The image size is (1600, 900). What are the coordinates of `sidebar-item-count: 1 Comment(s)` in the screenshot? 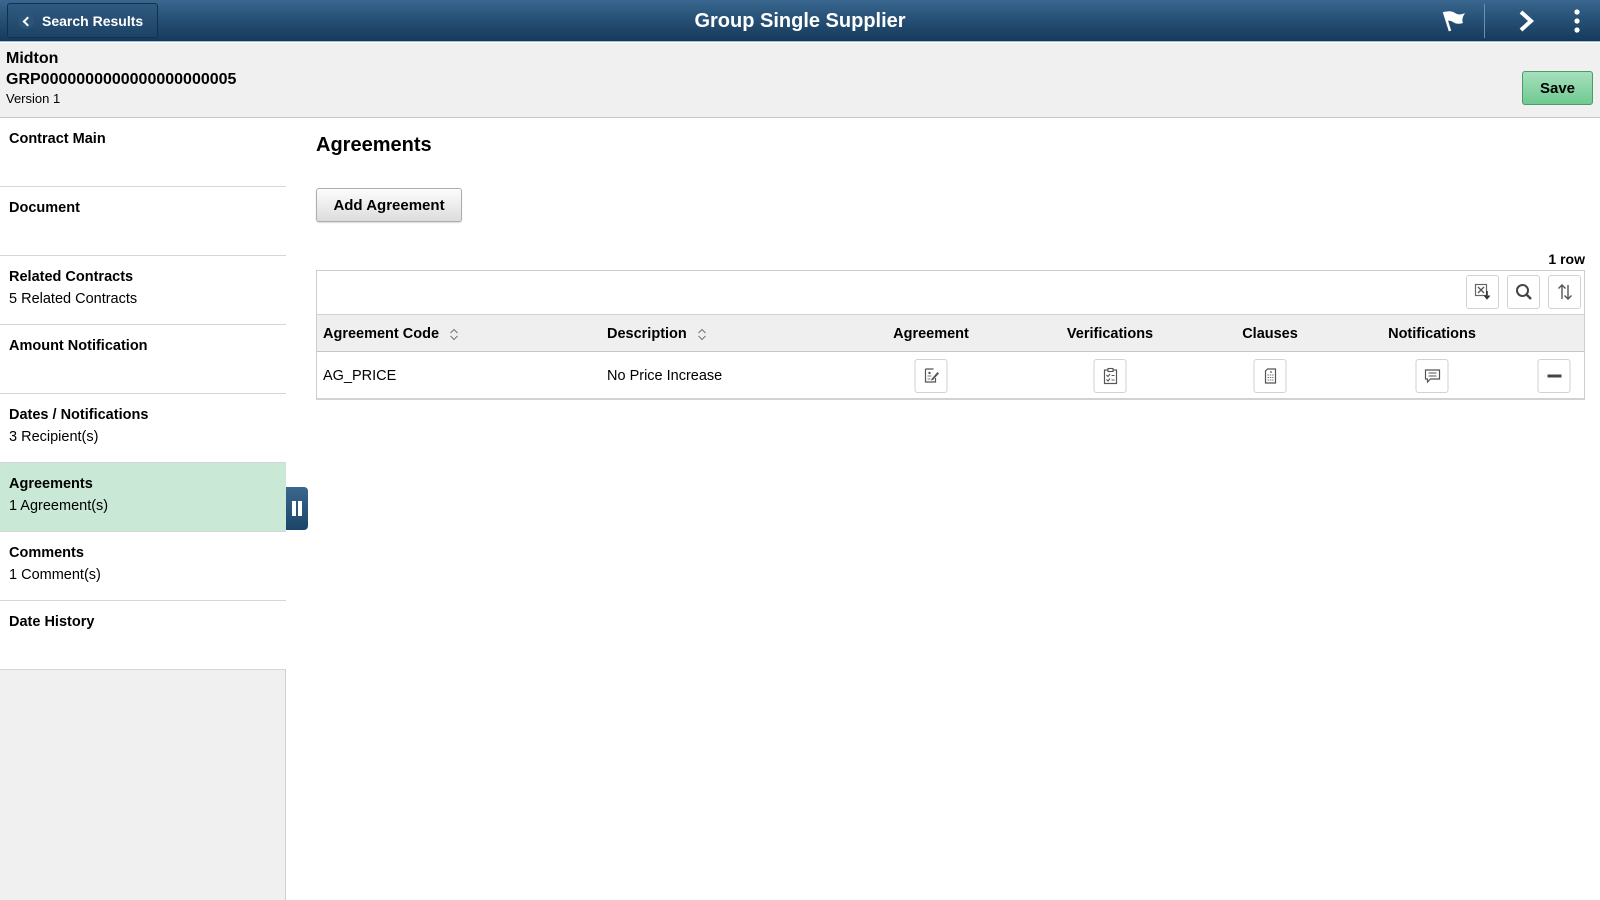 It's located at (55, 575).